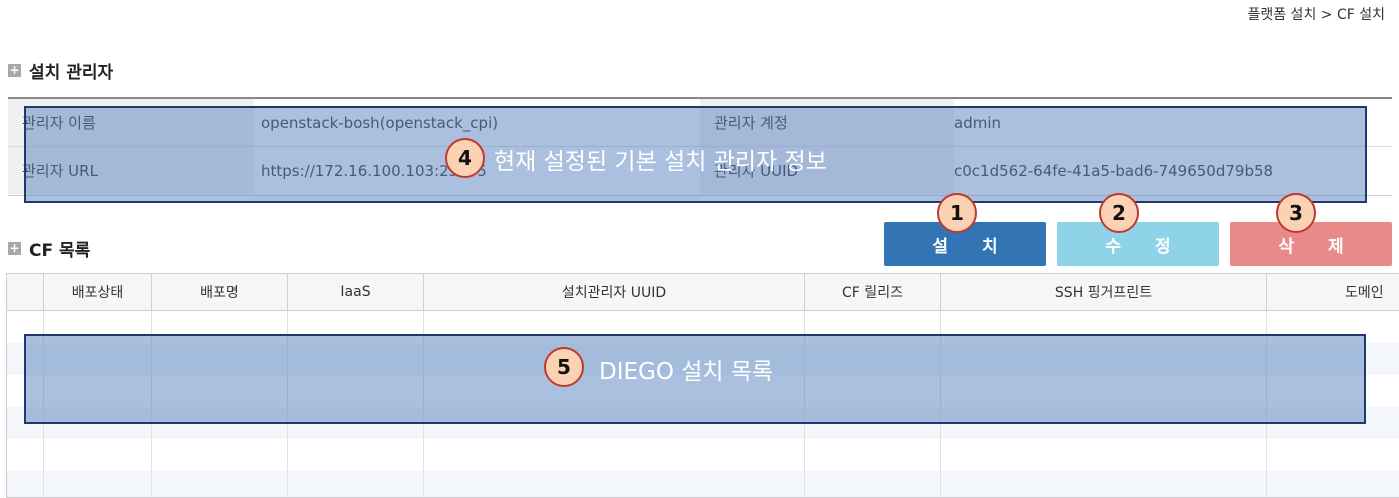 The image size is (1399, 498). What do you see at coordinates (220, 292) in the screenshot?
I see `column-deploy-name: 배포명` at bounding box center [220, 292].